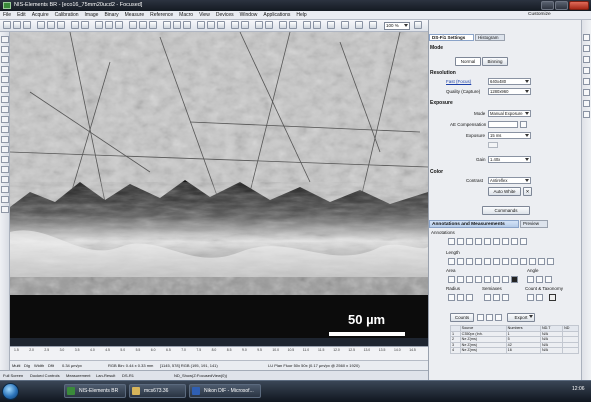 This screenshot has width=591, height=402. Describe the element at coordinates (269, 25) in the screenshot. I see `gray-icon` at that location.